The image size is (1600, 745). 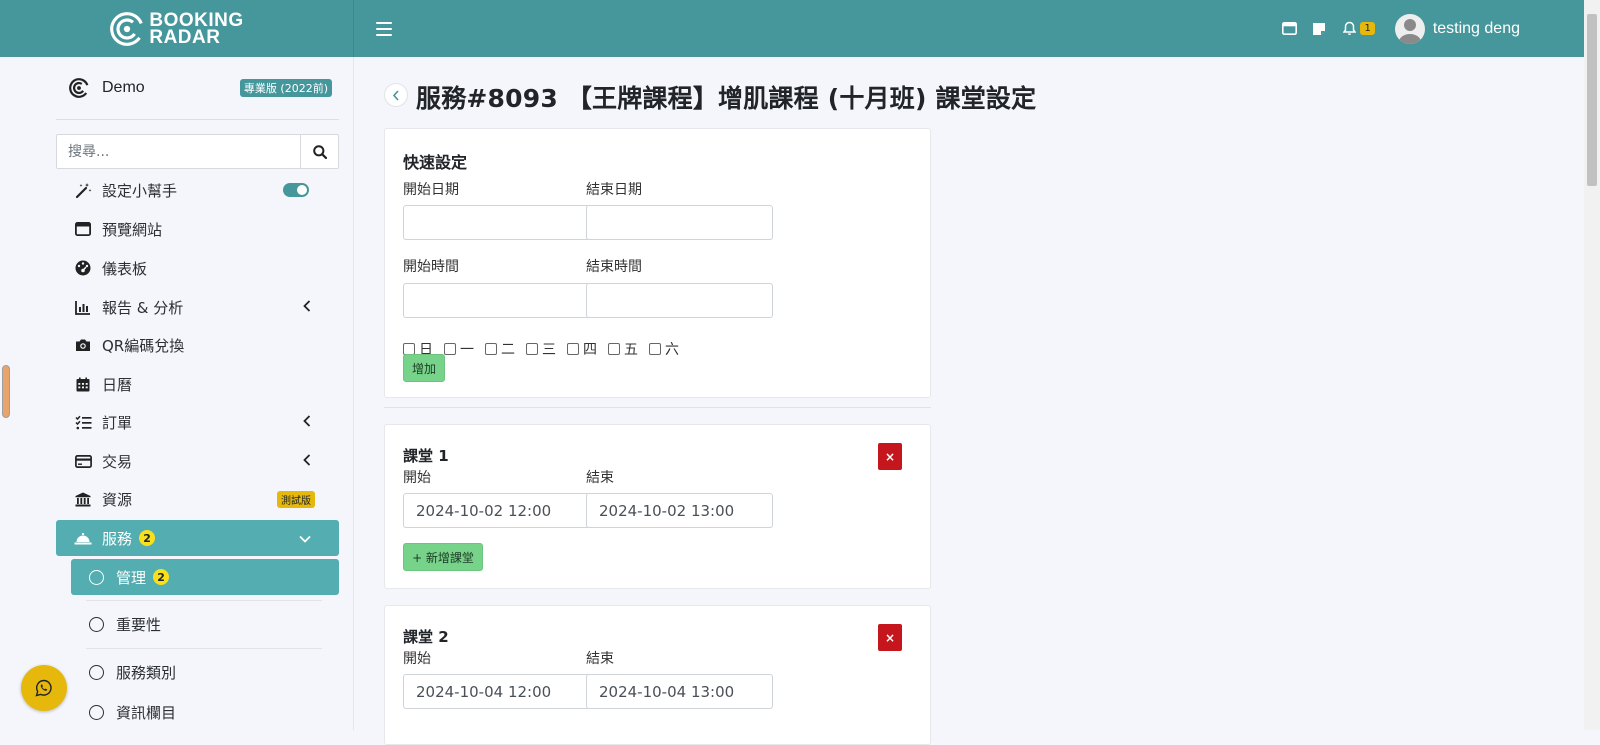 I want to click on section-divider, so click(x=657, y=407).